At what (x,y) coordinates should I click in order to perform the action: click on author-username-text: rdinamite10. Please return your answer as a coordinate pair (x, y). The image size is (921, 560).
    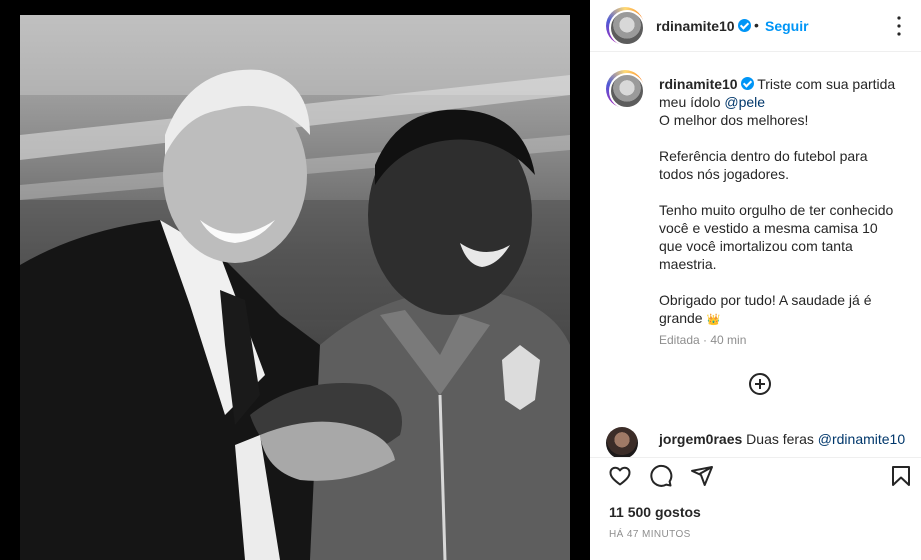
    Looking at the image, I should click on (695, 26).